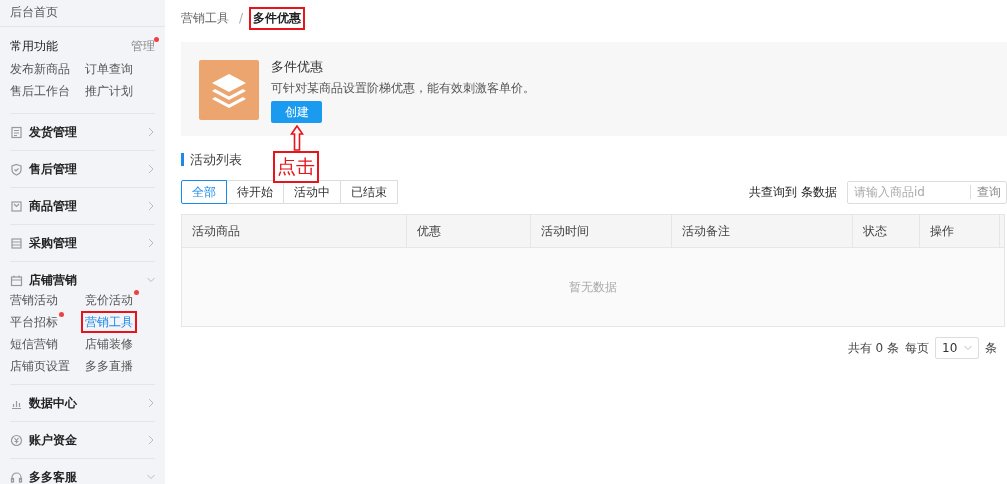 Image resolution: width=1007 pixels, height=484 pixels. What do you see at coordinates (109, 91) in the screenshot?
I see `sidebar-link: 推广计划` at bounding box center [109, 91].